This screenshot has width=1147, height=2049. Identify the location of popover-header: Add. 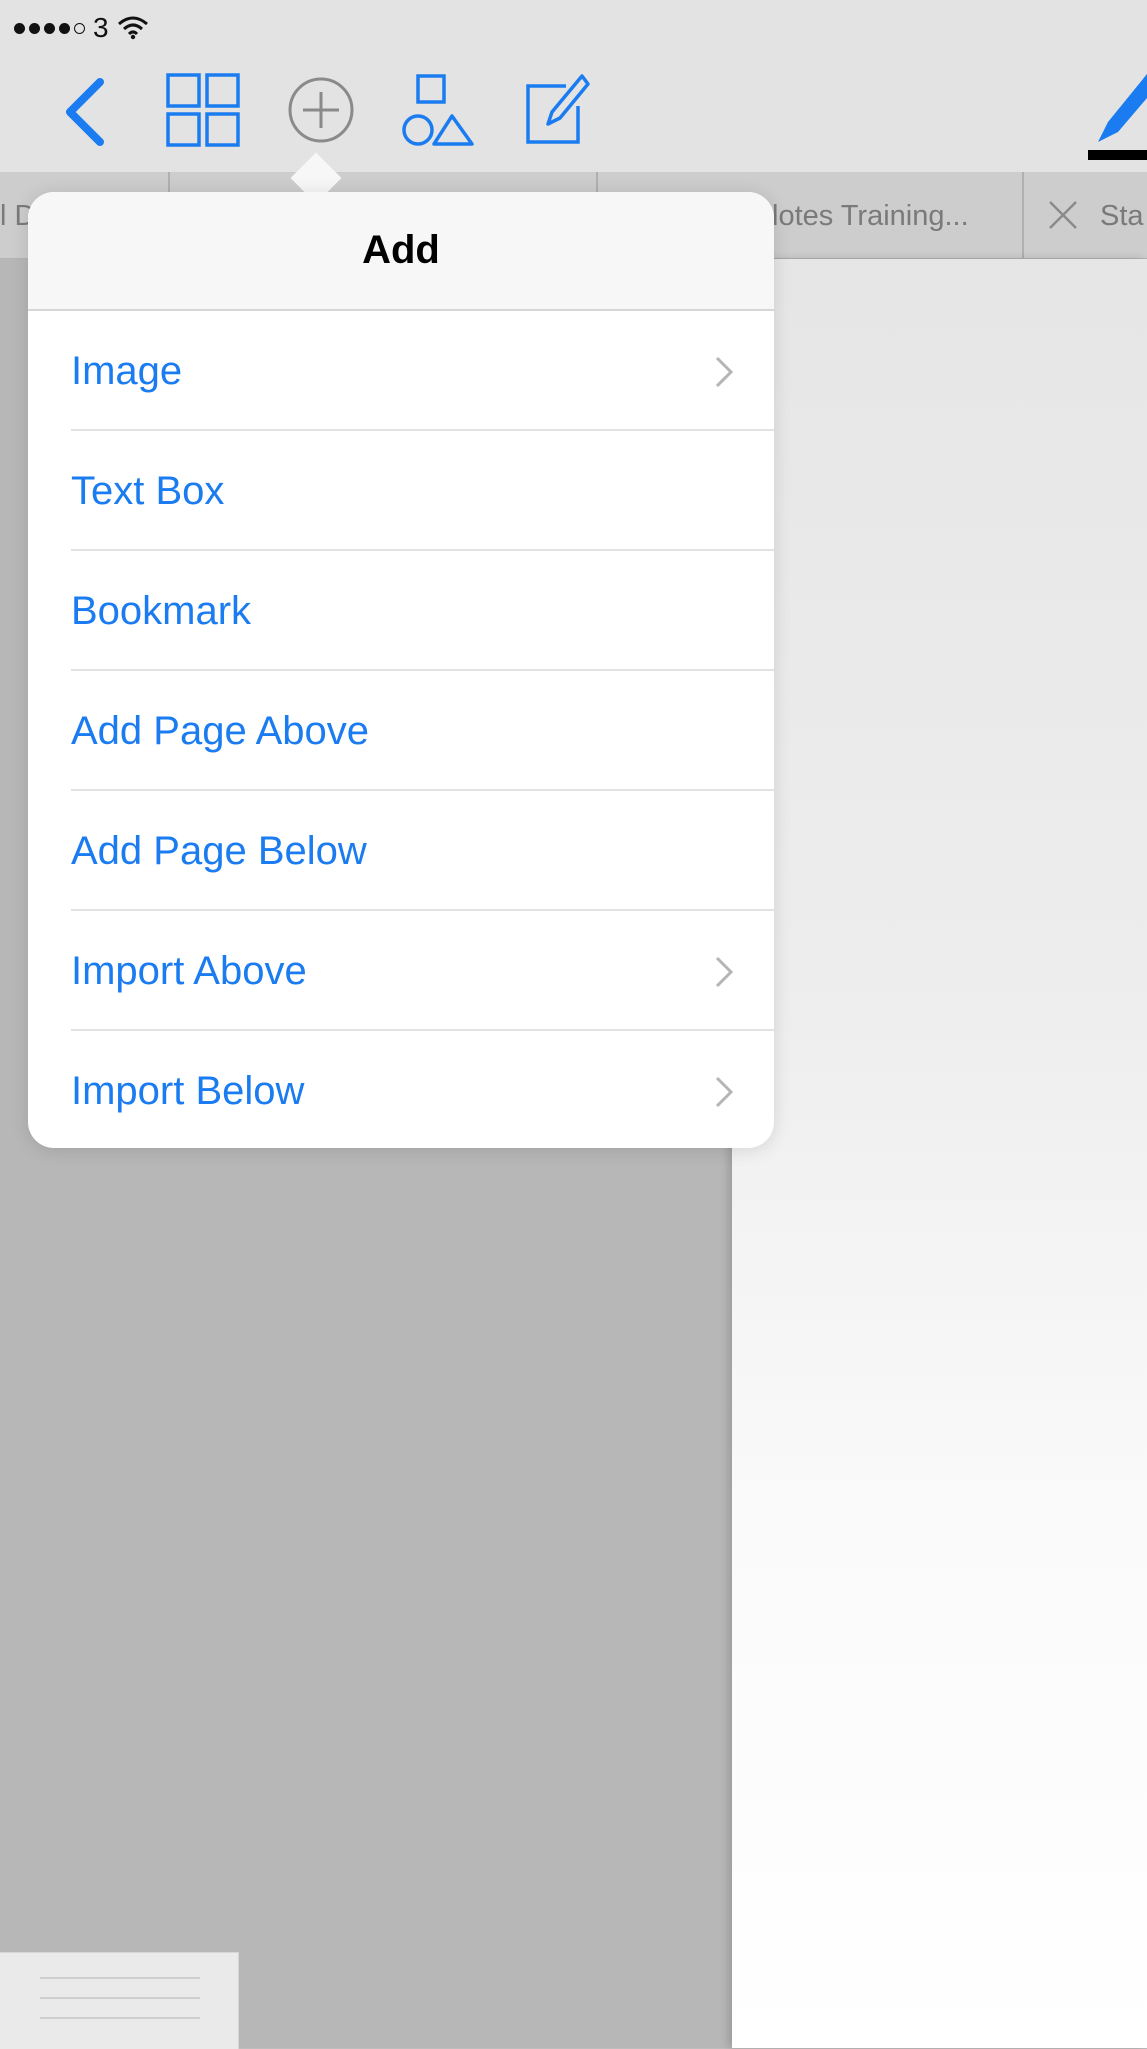
(401, 251).